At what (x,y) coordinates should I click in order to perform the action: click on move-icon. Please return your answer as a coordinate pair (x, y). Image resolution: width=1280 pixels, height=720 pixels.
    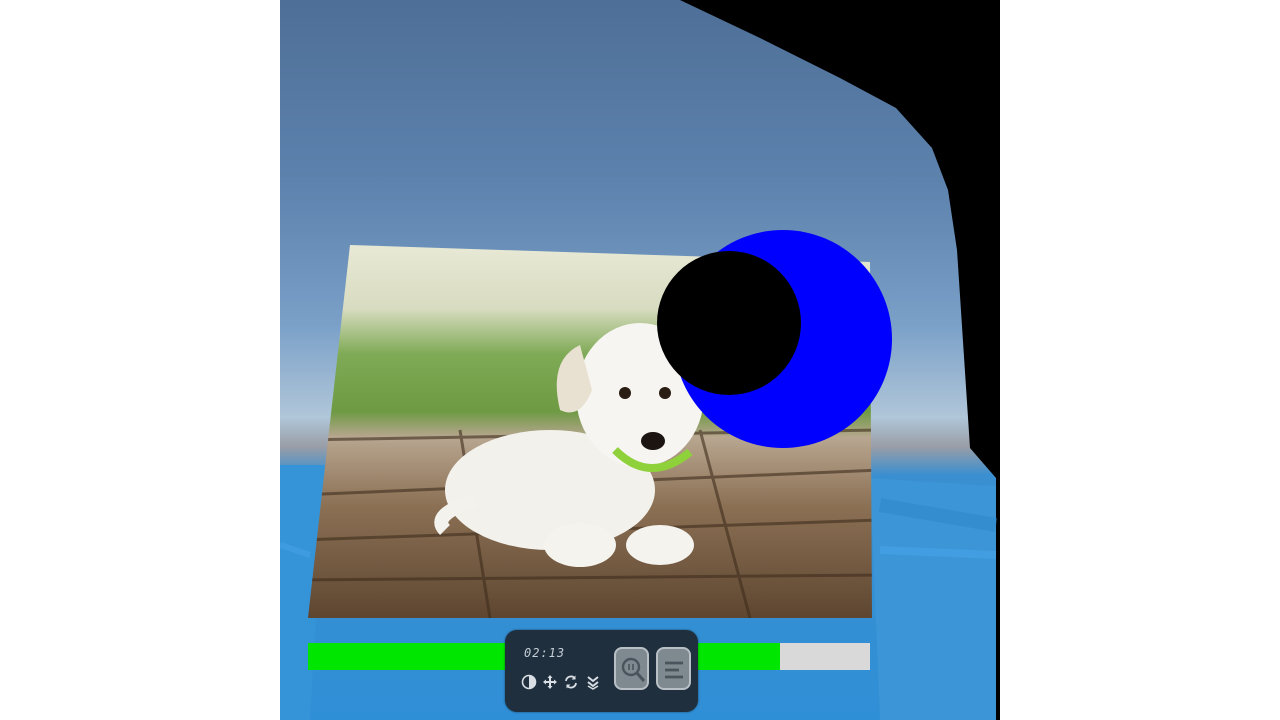
    Looking at the image, I should click on (550, 684).